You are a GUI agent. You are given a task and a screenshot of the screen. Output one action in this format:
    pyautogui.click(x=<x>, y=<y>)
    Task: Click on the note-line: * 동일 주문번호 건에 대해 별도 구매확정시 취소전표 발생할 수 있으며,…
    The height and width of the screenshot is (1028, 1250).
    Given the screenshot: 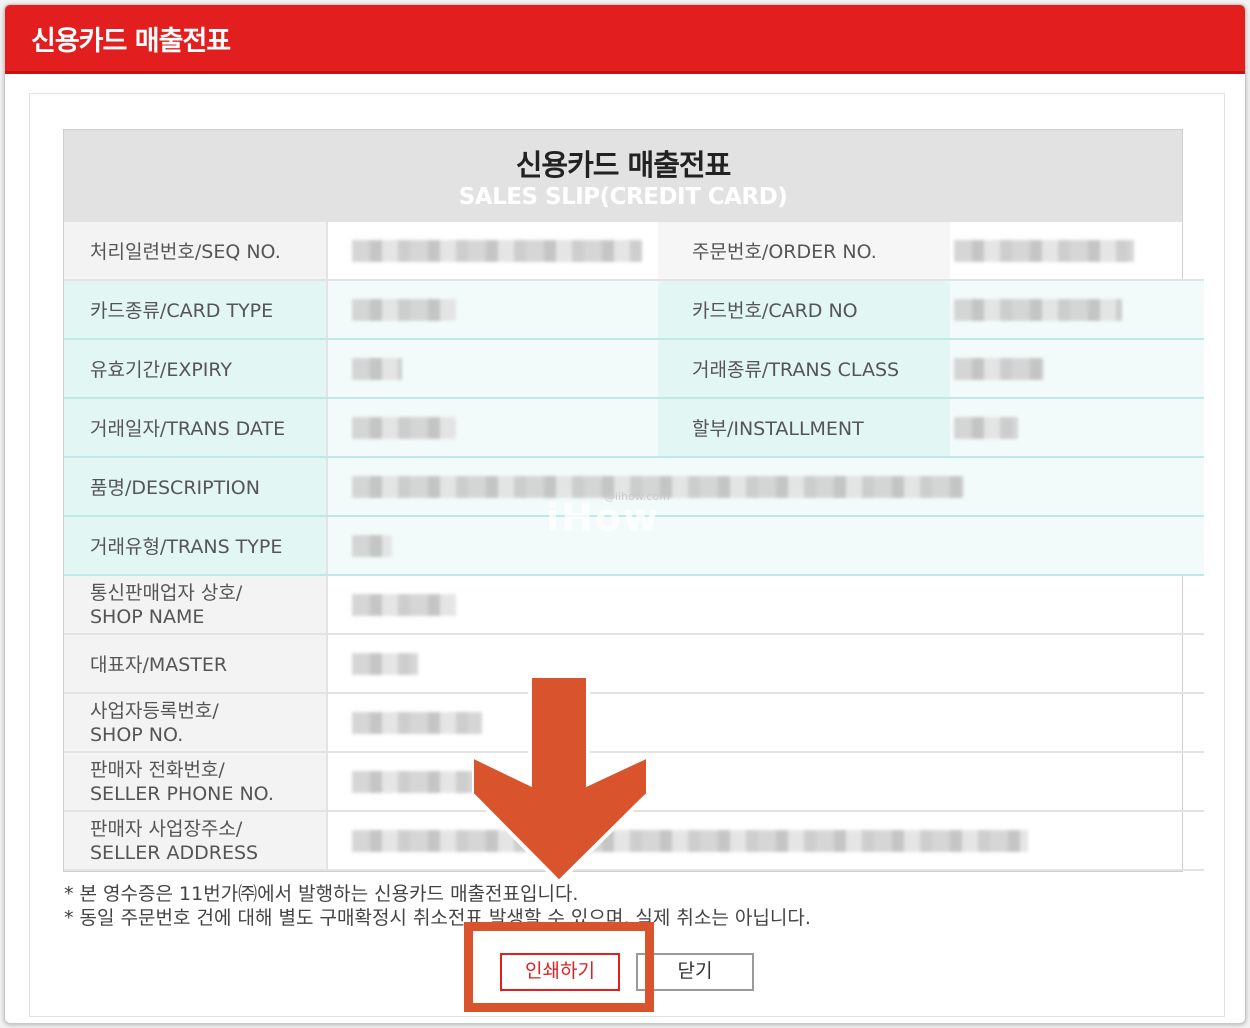 What is the action you would take?
    pyautogui.click(x=437, y=918)
    